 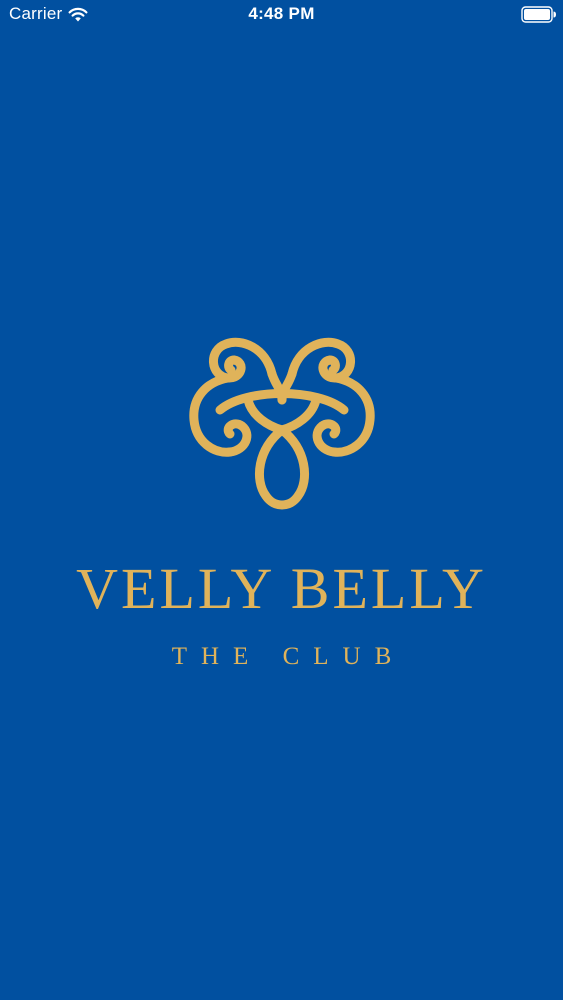 I want to click on status-time: 4:48 PM, so click(x=281, y=13).